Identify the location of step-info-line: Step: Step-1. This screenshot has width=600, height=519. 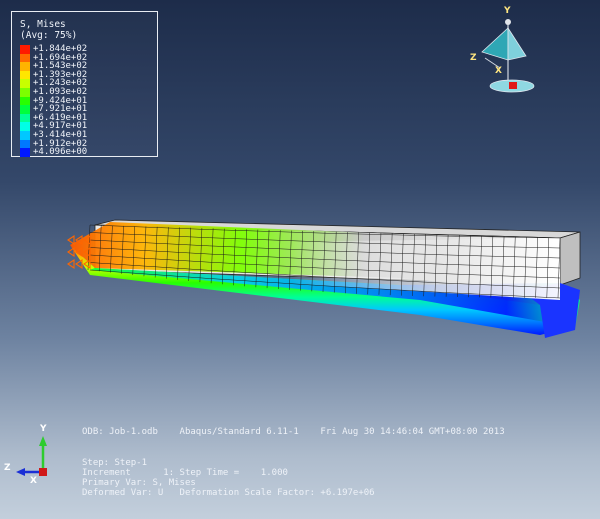
(115, 463).